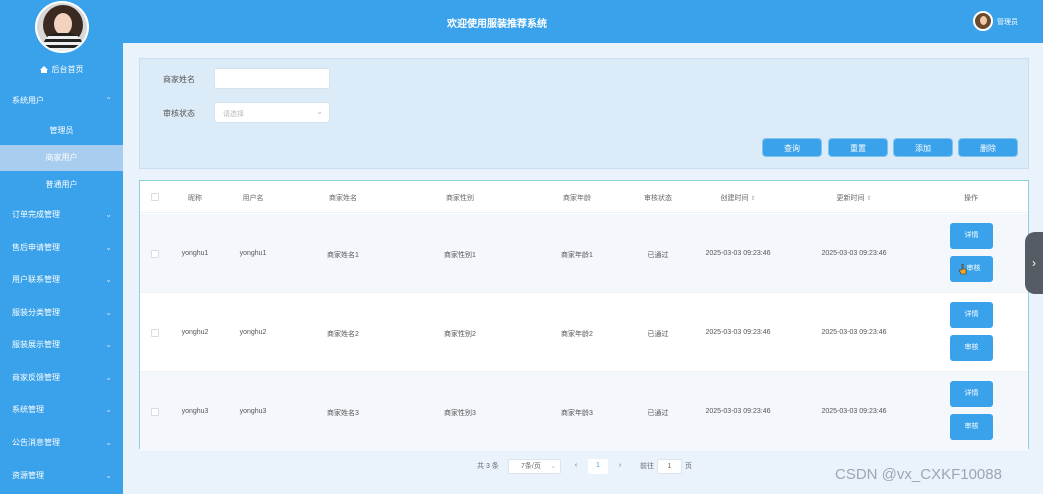 The width and height of the screenshot is (1043, 494). I want to click on sidebar-item-system-users: 系统用户 ⌃, so click(61, 101).